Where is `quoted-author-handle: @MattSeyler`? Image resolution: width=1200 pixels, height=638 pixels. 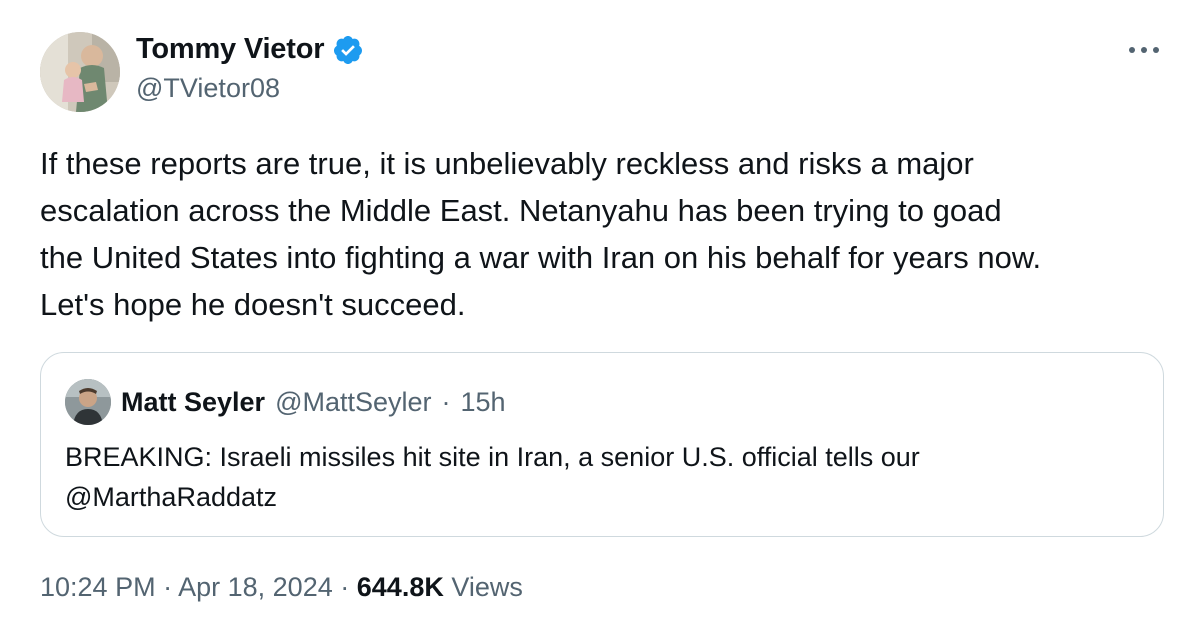
quoted-author-handle: @MattSeyler is located at coordinates (353, 402).